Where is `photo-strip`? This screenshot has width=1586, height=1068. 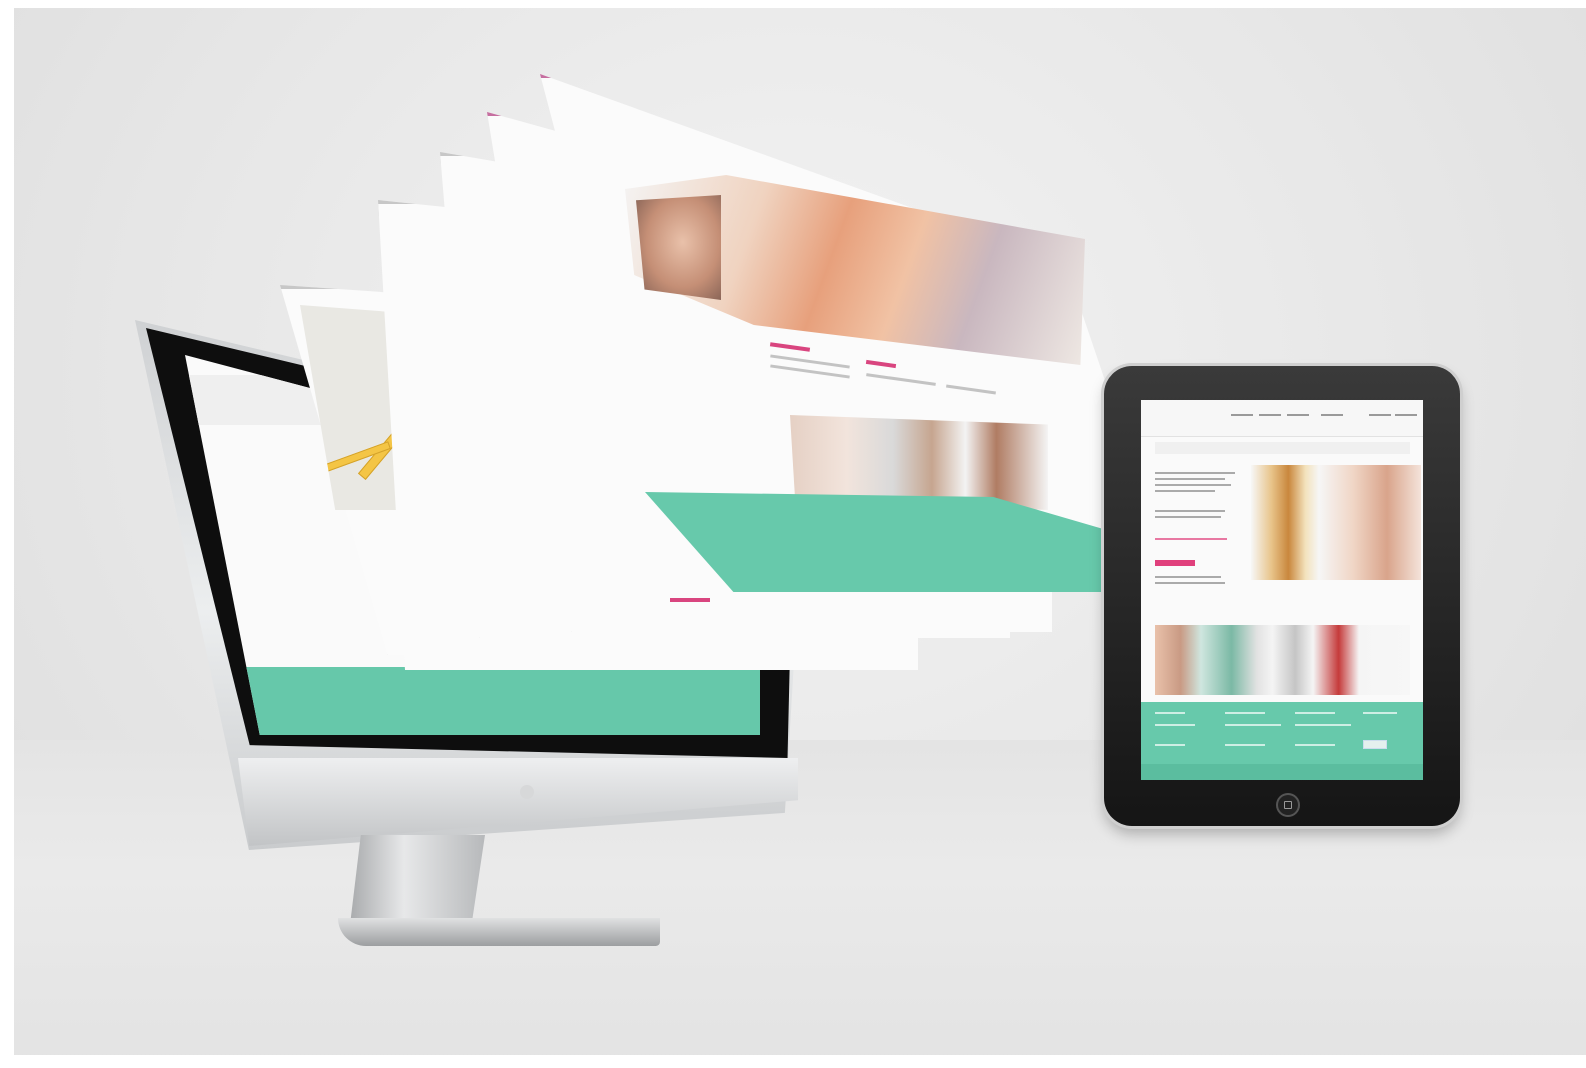
photo-strip is located at coordinates (1282, 660).